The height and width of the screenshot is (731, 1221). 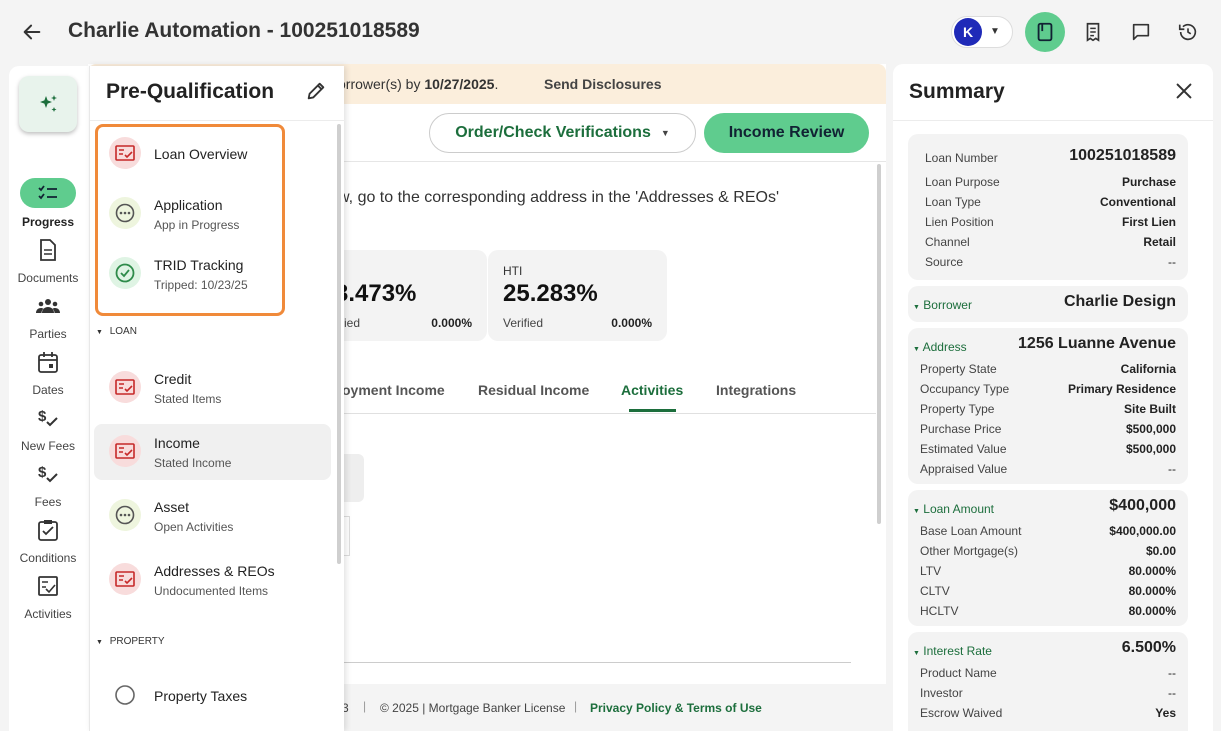 What do you see at coordinates (962, 182) in the screenshot?
I see `summary-key: Loan Purpose` at bounding box center [962, 182].